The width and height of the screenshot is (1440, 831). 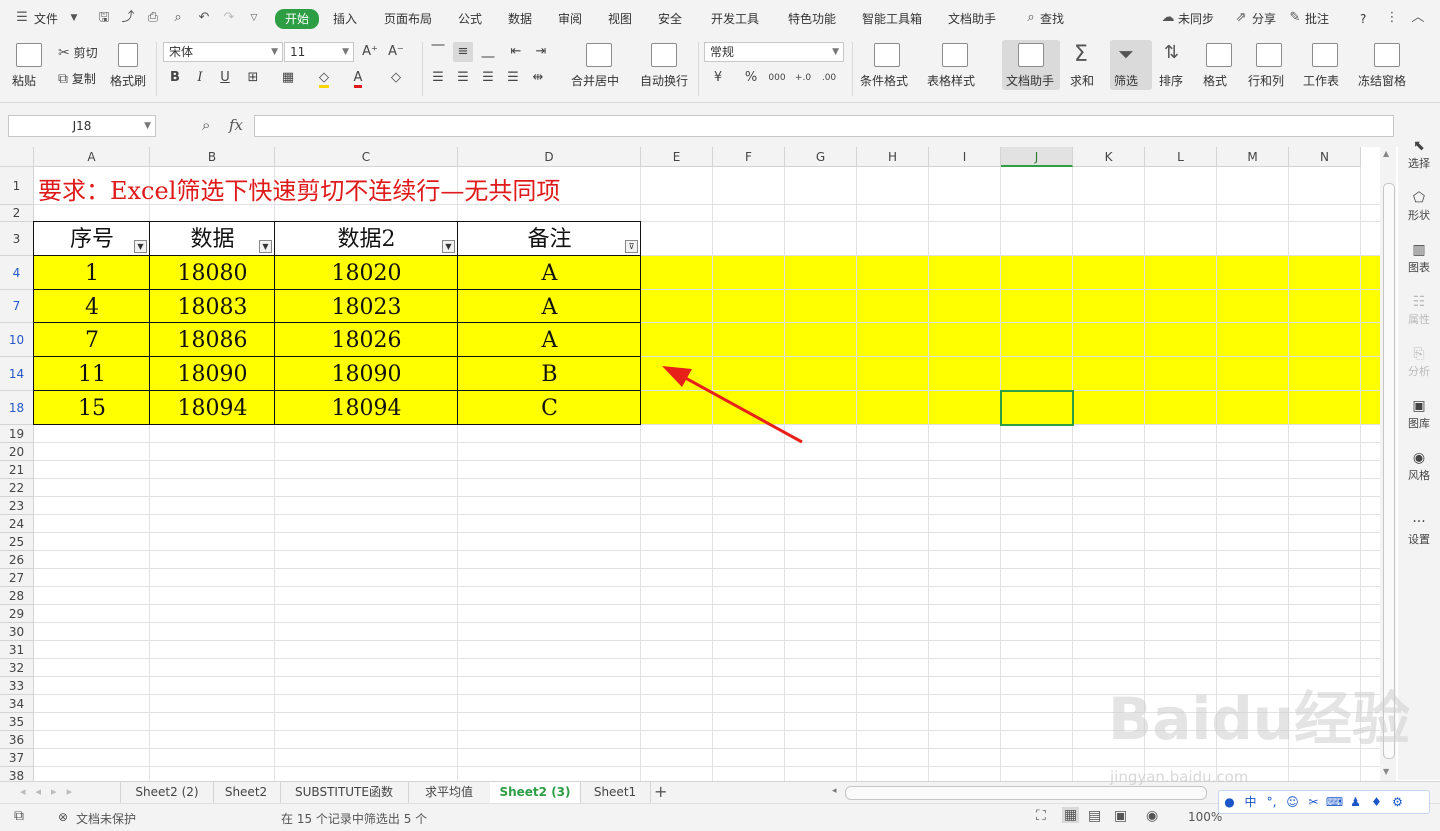 What do you see at coordinates (17, 374) in the screenshot?
I see `row-header: 14` at bounding box center [17, 374].